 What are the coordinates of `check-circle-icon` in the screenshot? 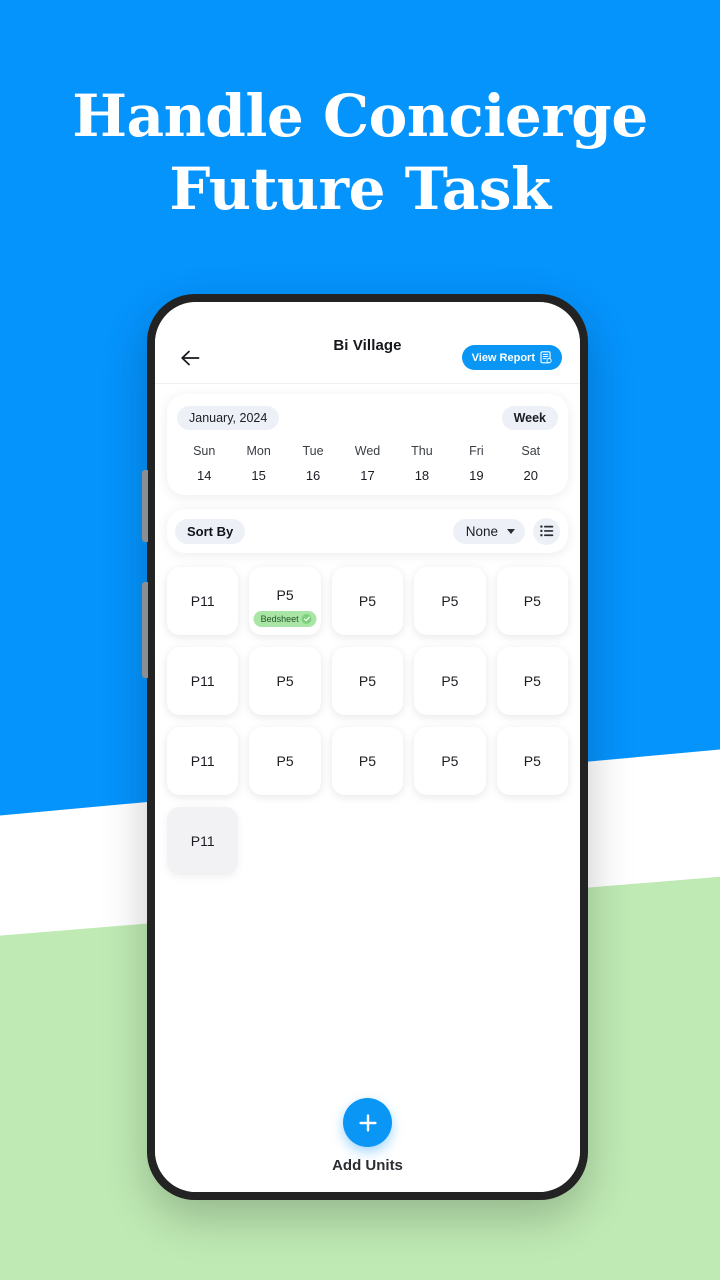 It's located at (306, 619).